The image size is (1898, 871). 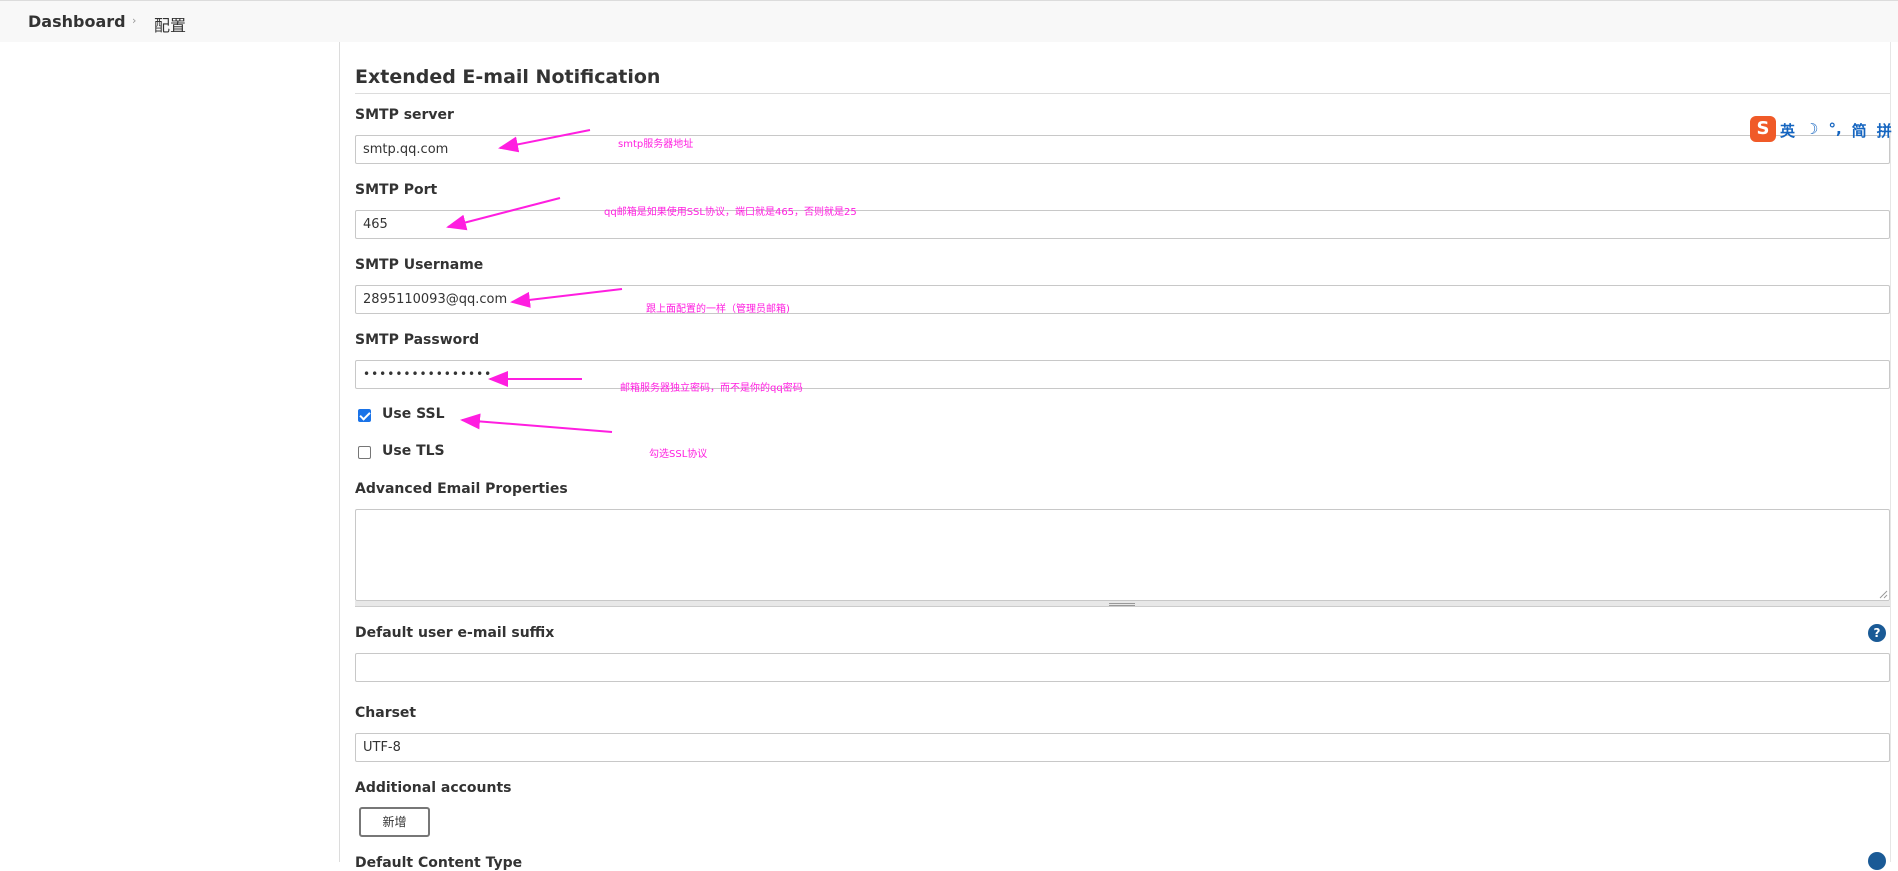 I want to click on ime-simplified-toggle: 简, so click(x=1859, y=130).